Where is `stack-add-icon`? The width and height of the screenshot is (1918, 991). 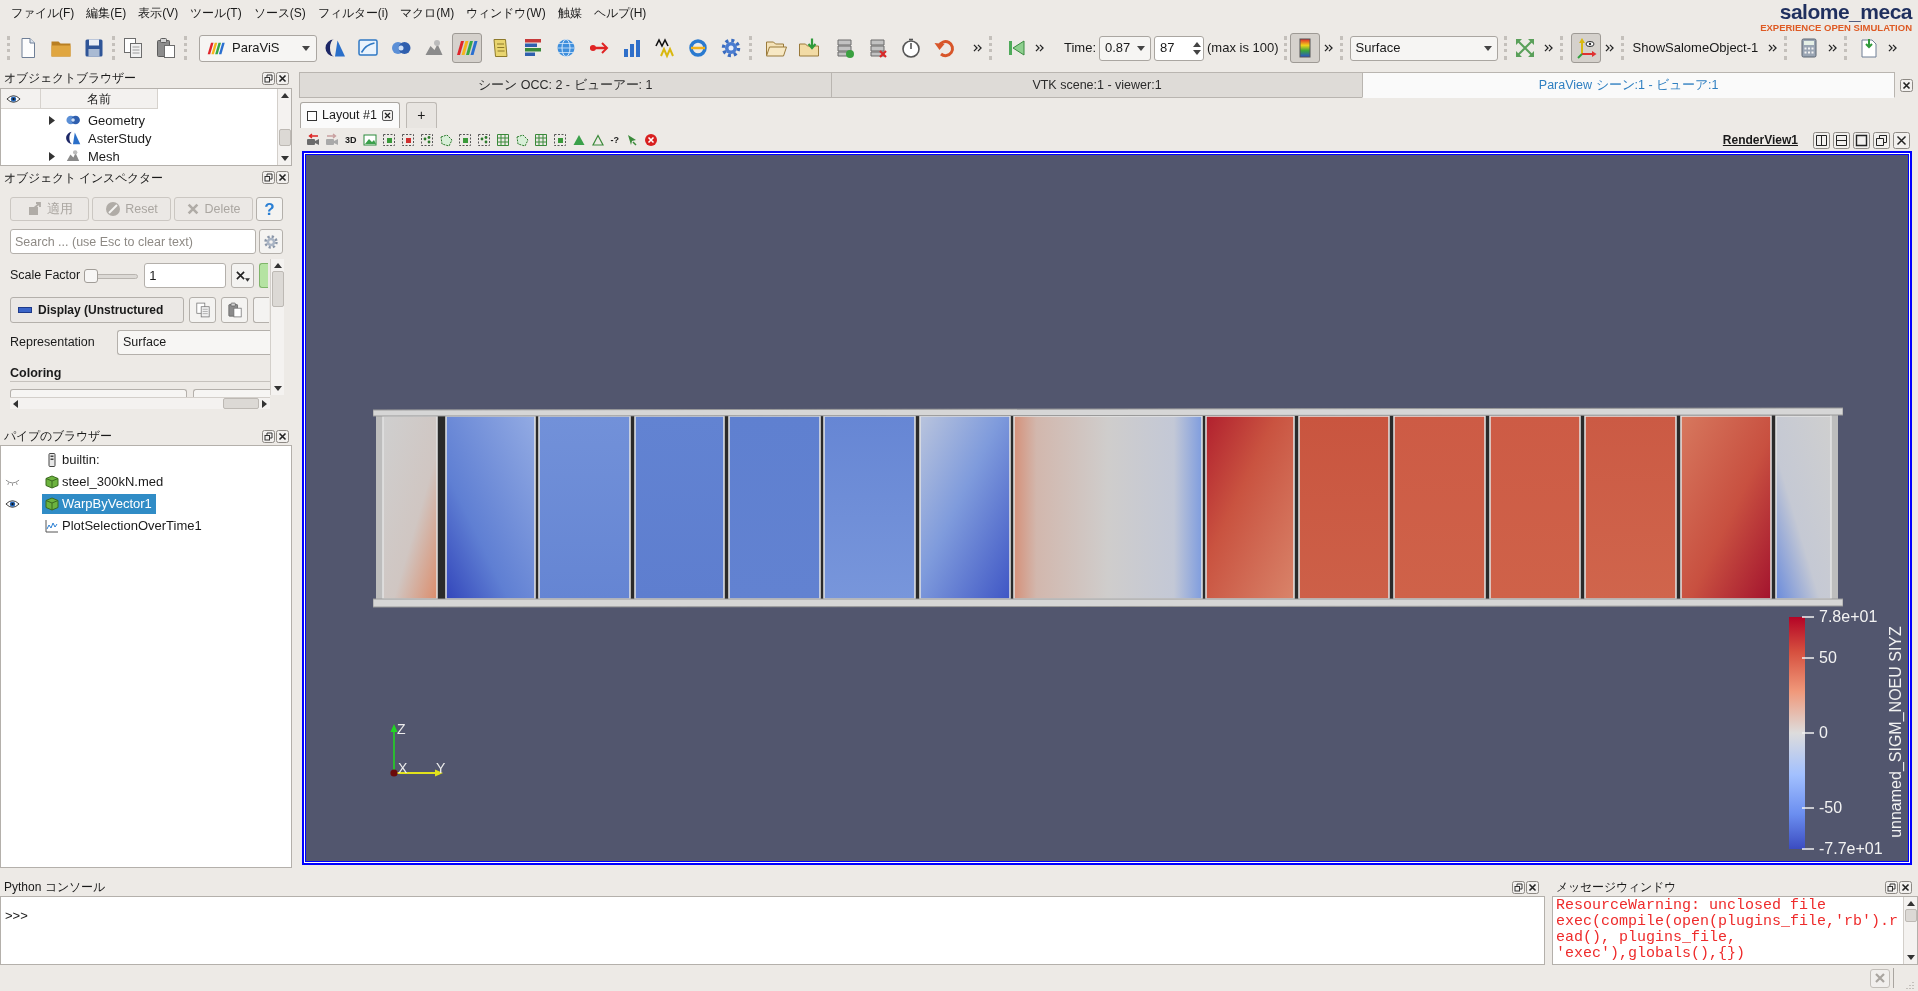 stack-add-icon is located at coordinates (845, 48).